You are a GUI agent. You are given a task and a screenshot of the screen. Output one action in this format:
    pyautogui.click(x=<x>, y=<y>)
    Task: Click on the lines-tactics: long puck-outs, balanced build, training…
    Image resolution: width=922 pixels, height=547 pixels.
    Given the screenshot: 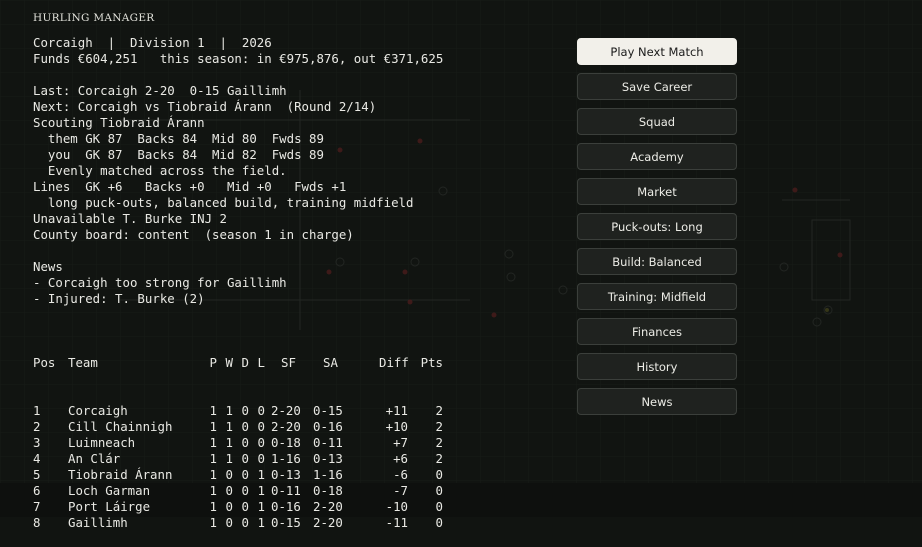 What is the action you would take?
    pyautogui.click(x=223, y=202)
    